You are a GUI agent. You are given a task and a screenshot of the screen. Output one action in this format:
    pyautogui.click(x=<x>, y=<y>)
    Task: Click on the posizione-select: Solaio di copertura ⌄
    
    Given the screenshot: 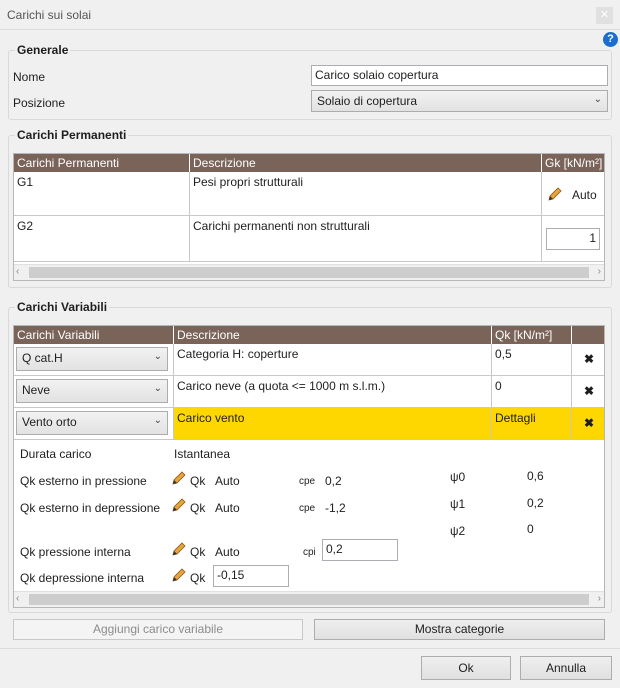 What is the action you would take?
    pyautogui.click(x=459, y=101)
    